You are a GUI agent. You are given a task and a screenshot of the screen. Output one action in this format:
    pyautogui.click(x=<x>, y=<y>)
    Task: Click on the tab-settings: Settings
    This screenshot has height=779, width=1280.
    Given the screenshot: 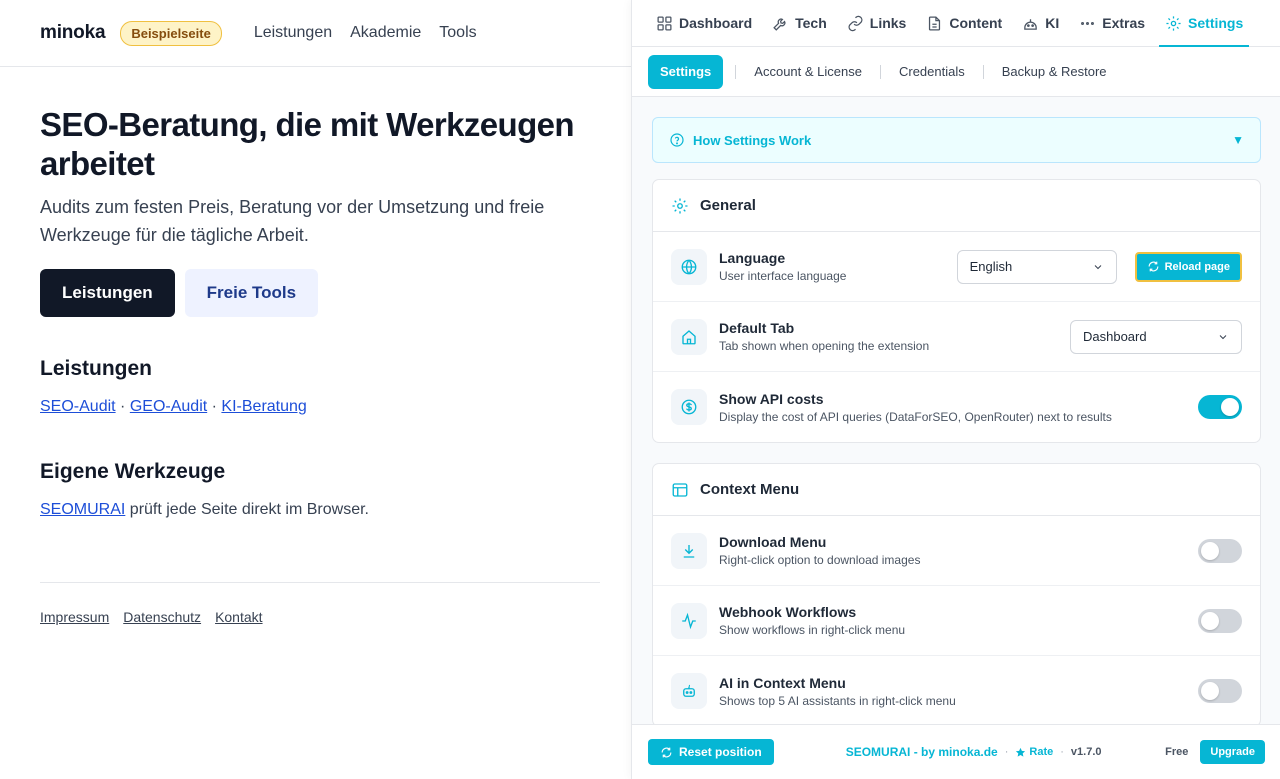 What is the action you would take?
    pyautogui.click(x=1204, y=23)
    